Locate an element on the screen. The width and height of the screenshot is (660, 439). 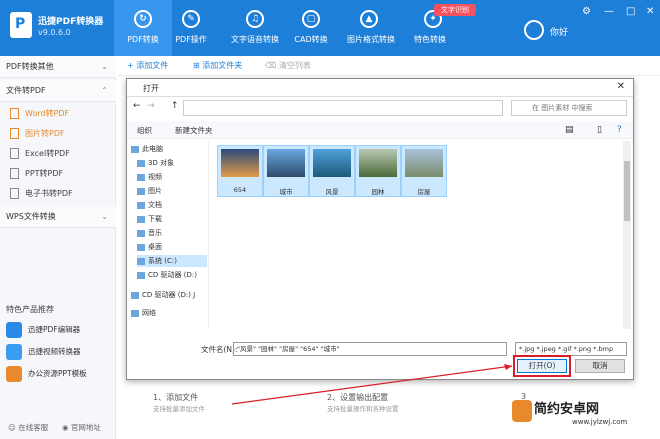
address-row: ← → ↑ 在 图片素材 中搜索 is located at coordinates (380, 108).